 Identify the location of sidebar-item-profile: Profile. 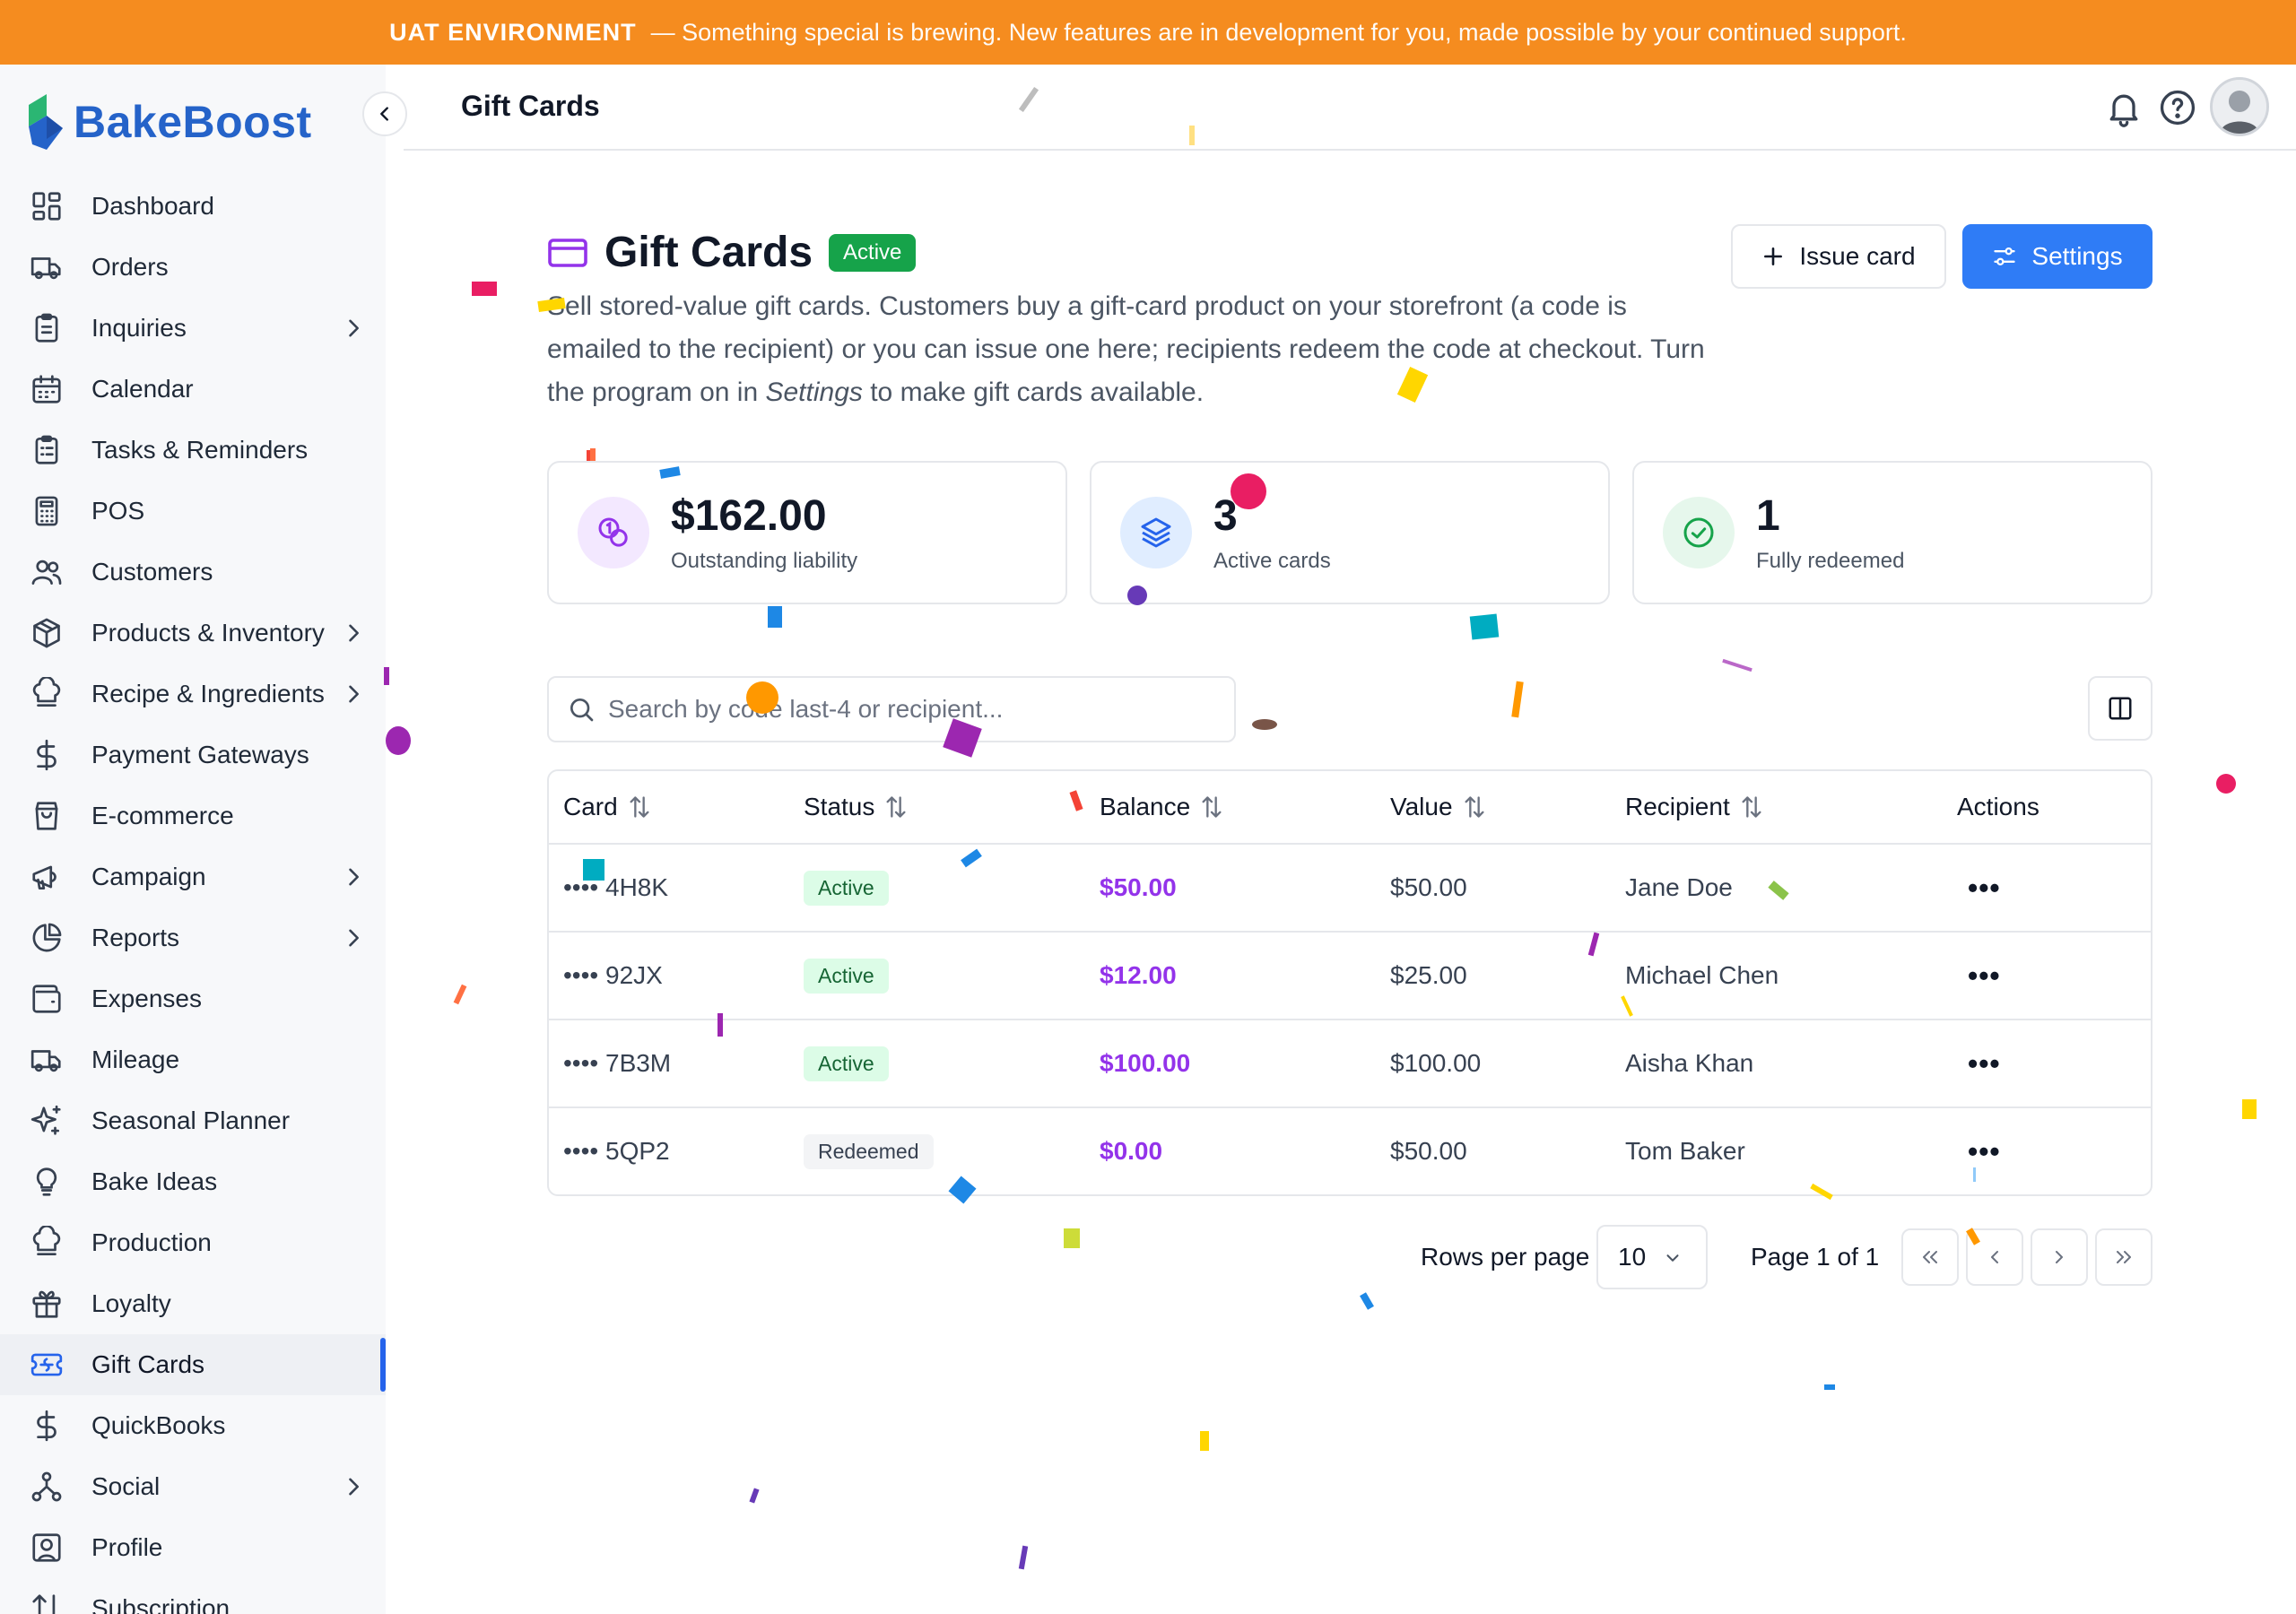
(193, 1547).